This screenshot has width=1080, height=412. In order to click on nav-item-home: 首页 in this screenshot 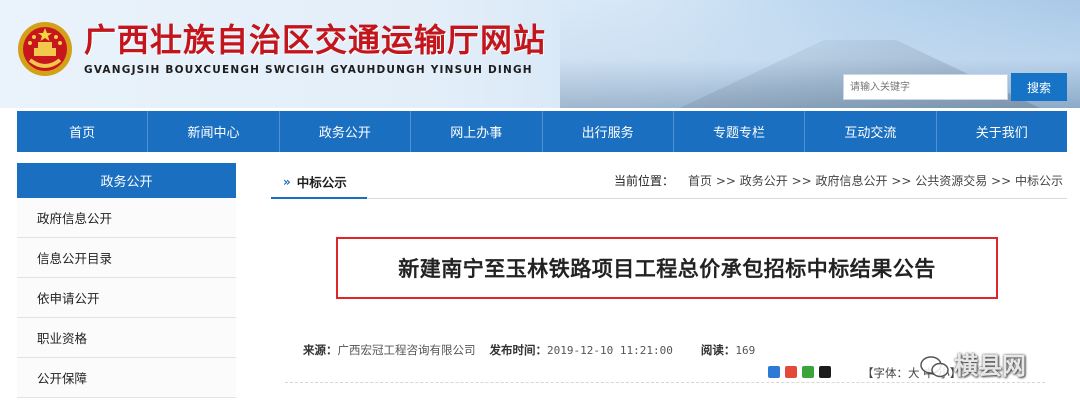, I will do `click(82, 131)`.